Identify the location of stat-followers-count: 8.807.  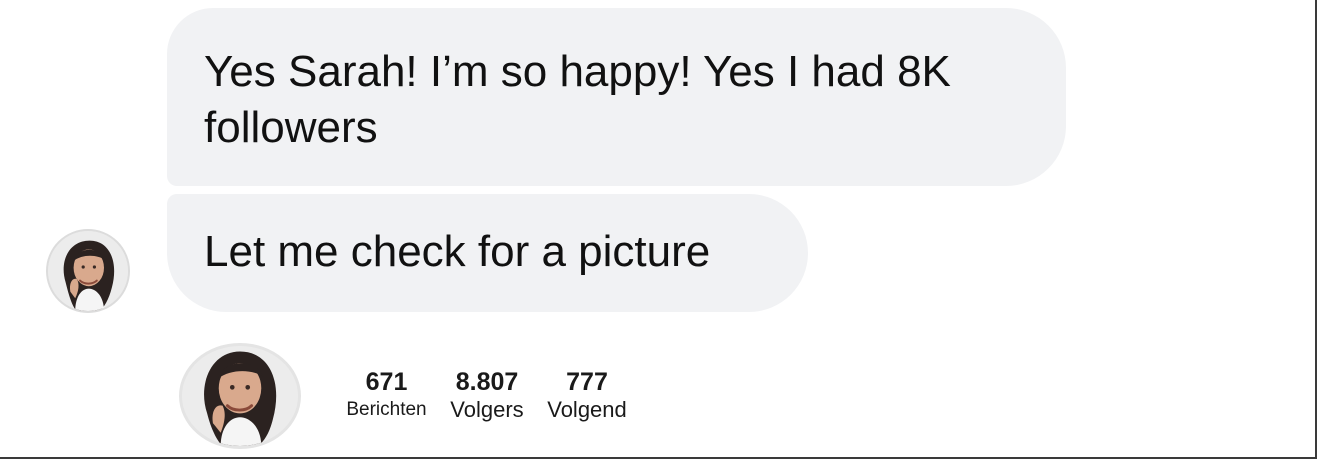
(487, 382).